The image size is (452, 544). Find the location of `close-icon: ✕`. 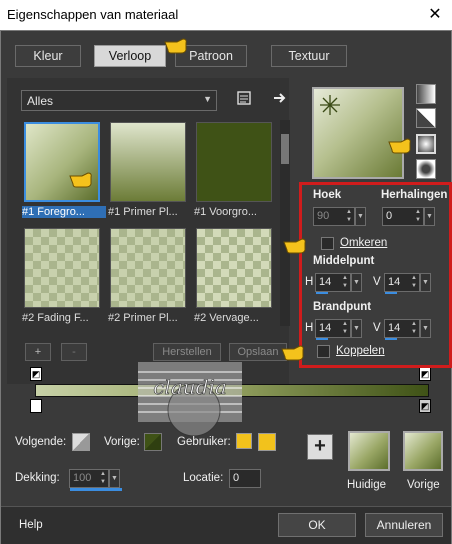

close-icon: ✕ is located at coordinates (435, 15).